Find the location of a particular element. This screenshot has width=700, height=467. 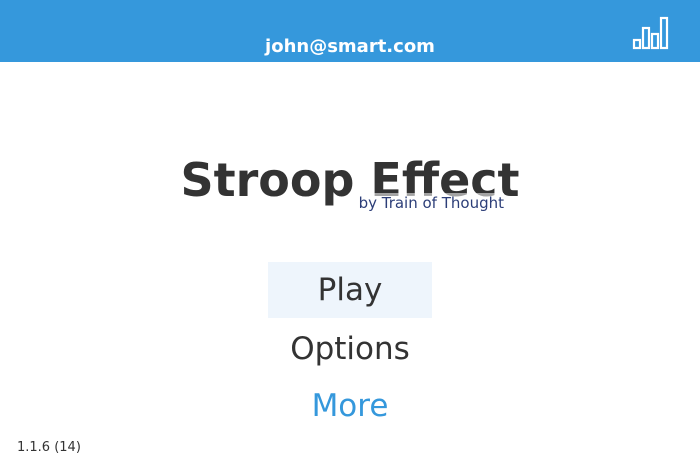

game-subtitle: by Train of Thought is located at coordinates (431, 203).